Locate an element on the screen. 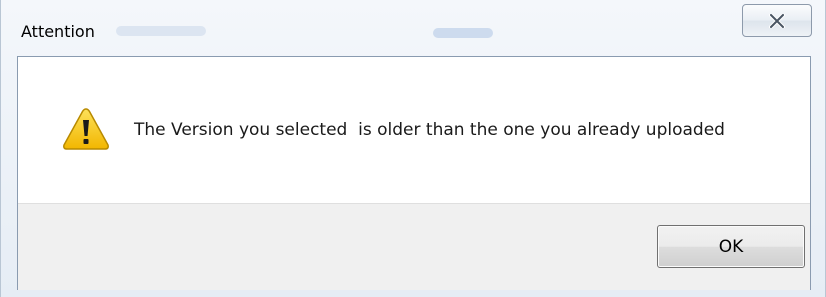 This screenshot has height=297, width=826. warning-icon is located at coordinates (86, 129).